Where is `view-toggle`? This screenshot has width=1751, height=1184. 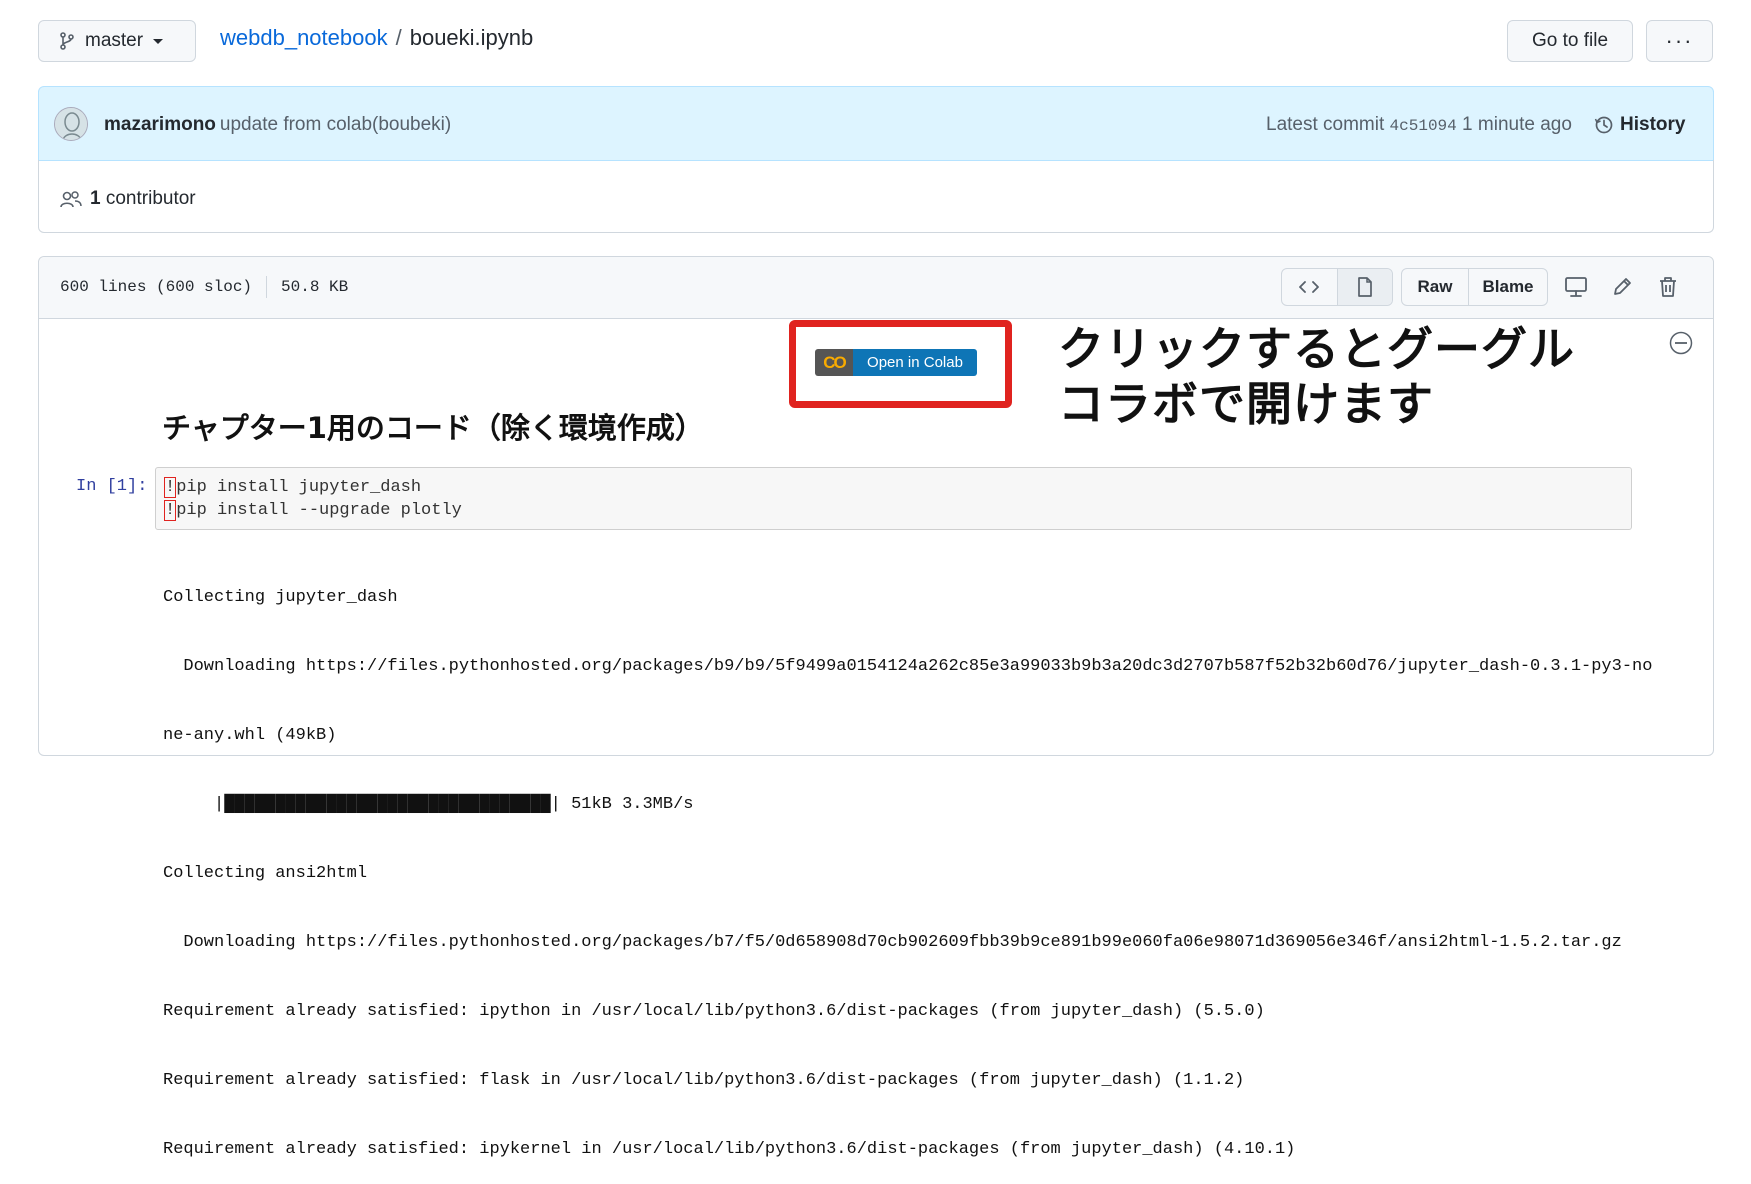 view-toggle is located at coordinates (1337, 287).